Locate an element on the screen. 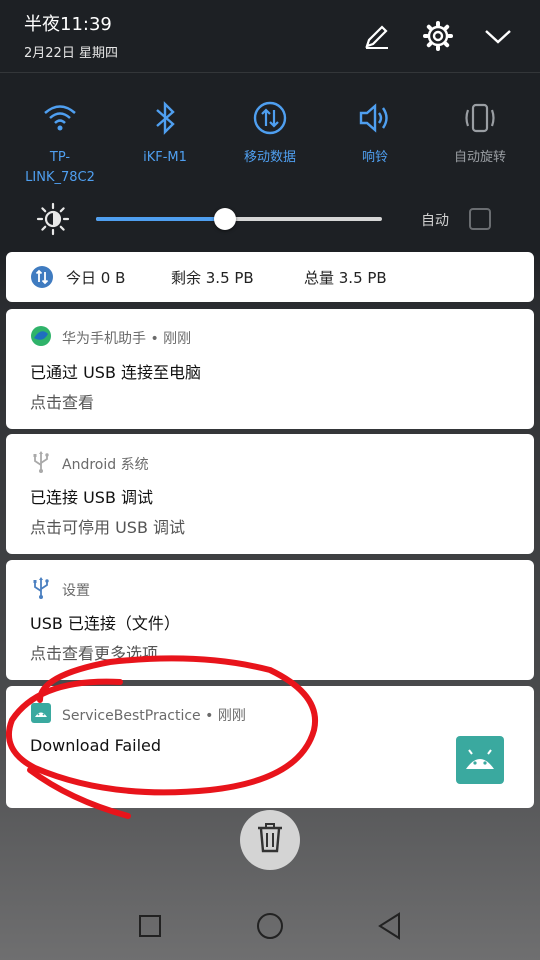 The image size is (540, 960). notification-huawei-assistant: 华为手机助手 • 刚刚 已通过 USB 连接至电脑 点击查看 is located at coordinates (270, 369).